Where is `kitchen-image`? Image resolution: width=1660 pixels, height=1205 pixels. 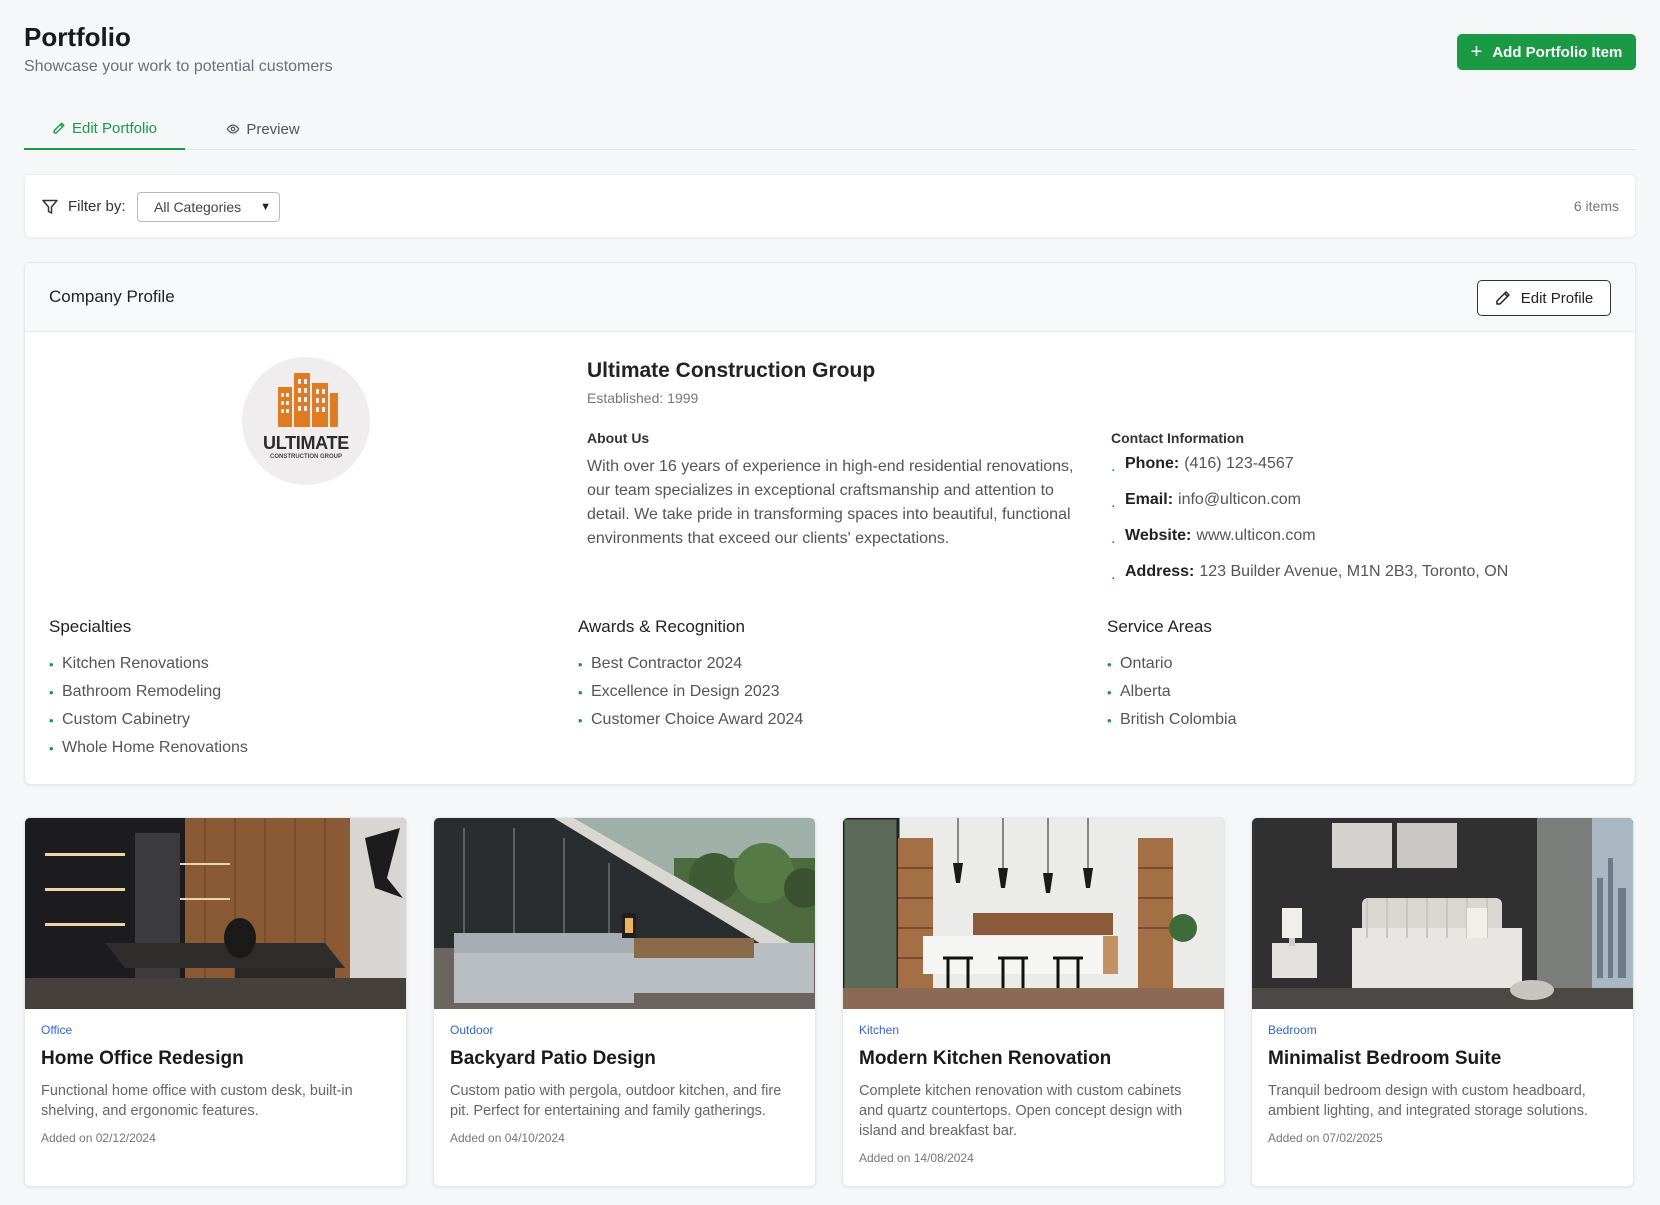 kitchen-image is located at coordinates (1033, 913).